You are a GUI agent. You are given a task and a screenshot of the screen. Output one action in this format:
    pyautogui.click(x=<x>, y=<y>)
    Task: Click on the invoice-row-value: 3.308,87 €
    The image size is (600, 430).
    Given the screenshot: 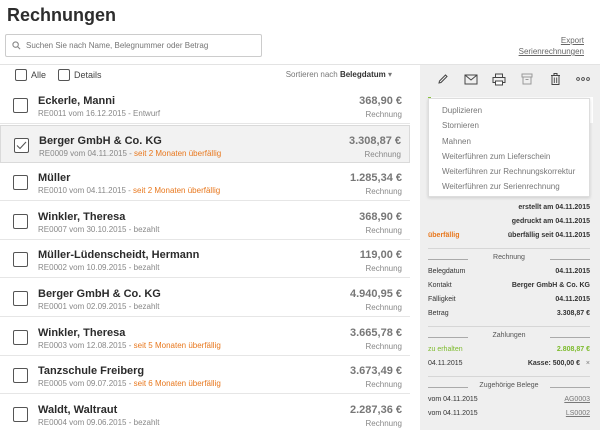 What is the action you would take?
    pyautogui.click(x=573, y=313)
    